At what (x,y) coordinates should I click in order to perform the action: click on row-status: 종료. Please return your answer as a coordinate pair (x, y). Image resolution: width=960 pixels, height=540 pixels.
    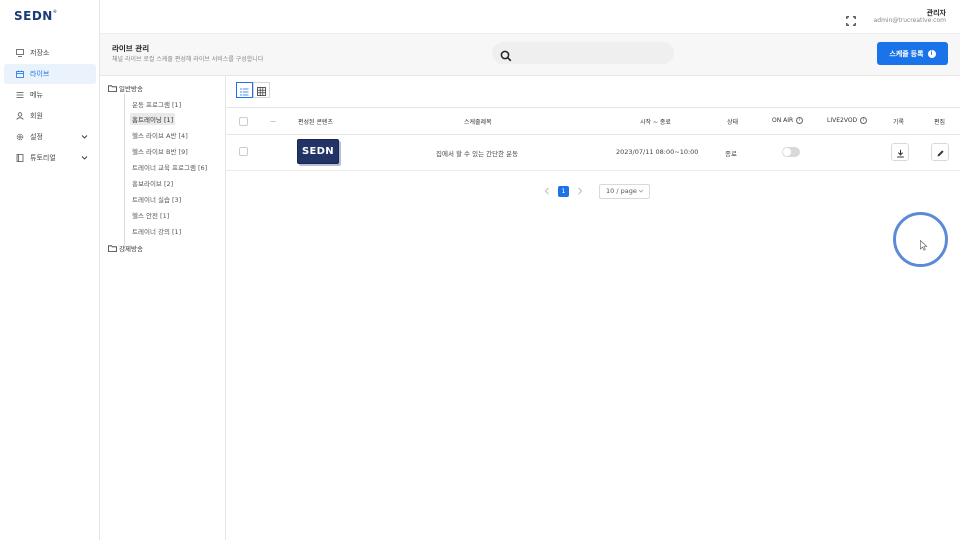
    Looking at the image, I should click on (731, 154).